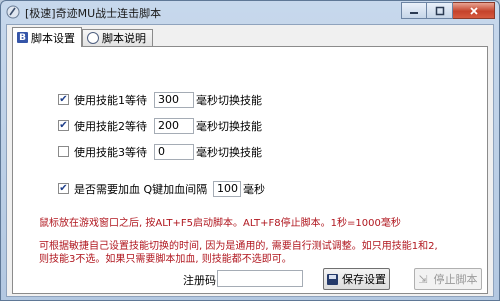  I want to click on tab-label: 脚本说明, so click(124, 38).